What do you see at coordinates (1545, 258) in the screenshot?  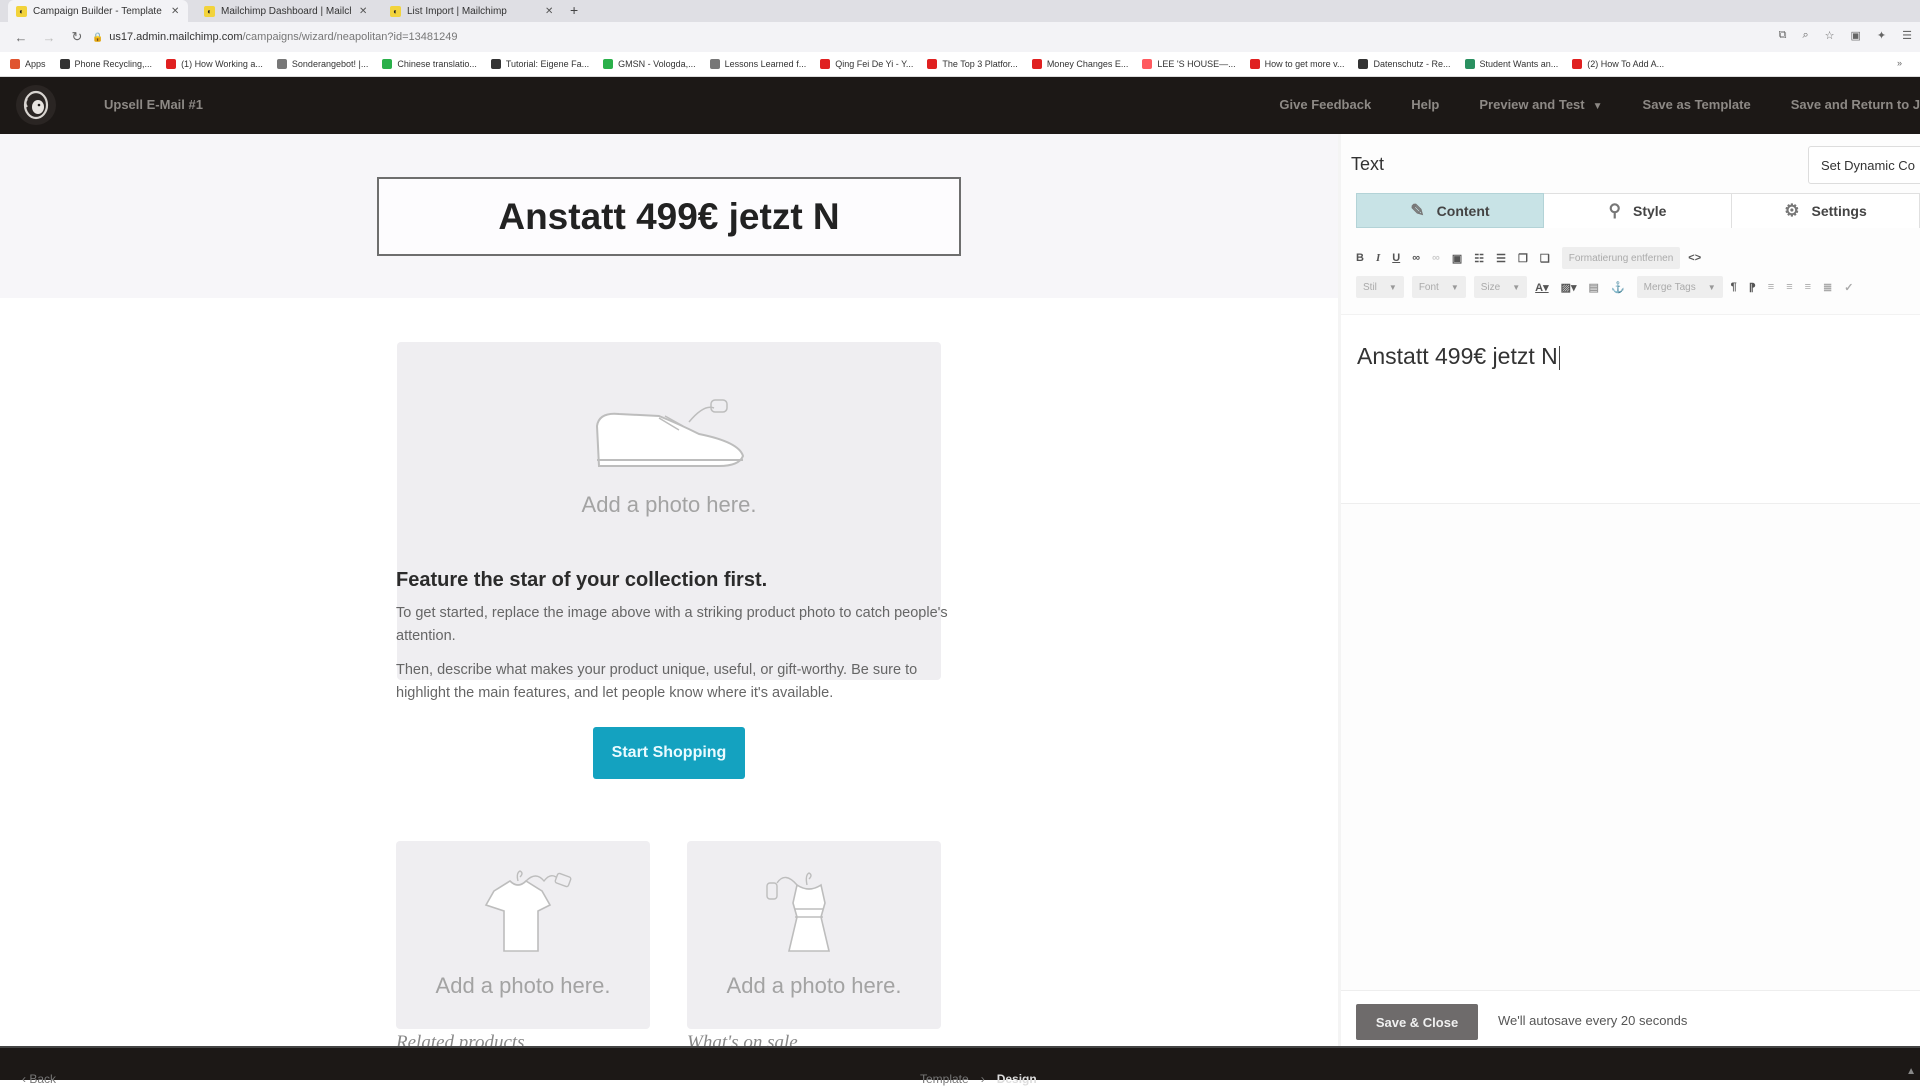 I see `paste-word-icon: ❏` at bounding box center [1545, 258].